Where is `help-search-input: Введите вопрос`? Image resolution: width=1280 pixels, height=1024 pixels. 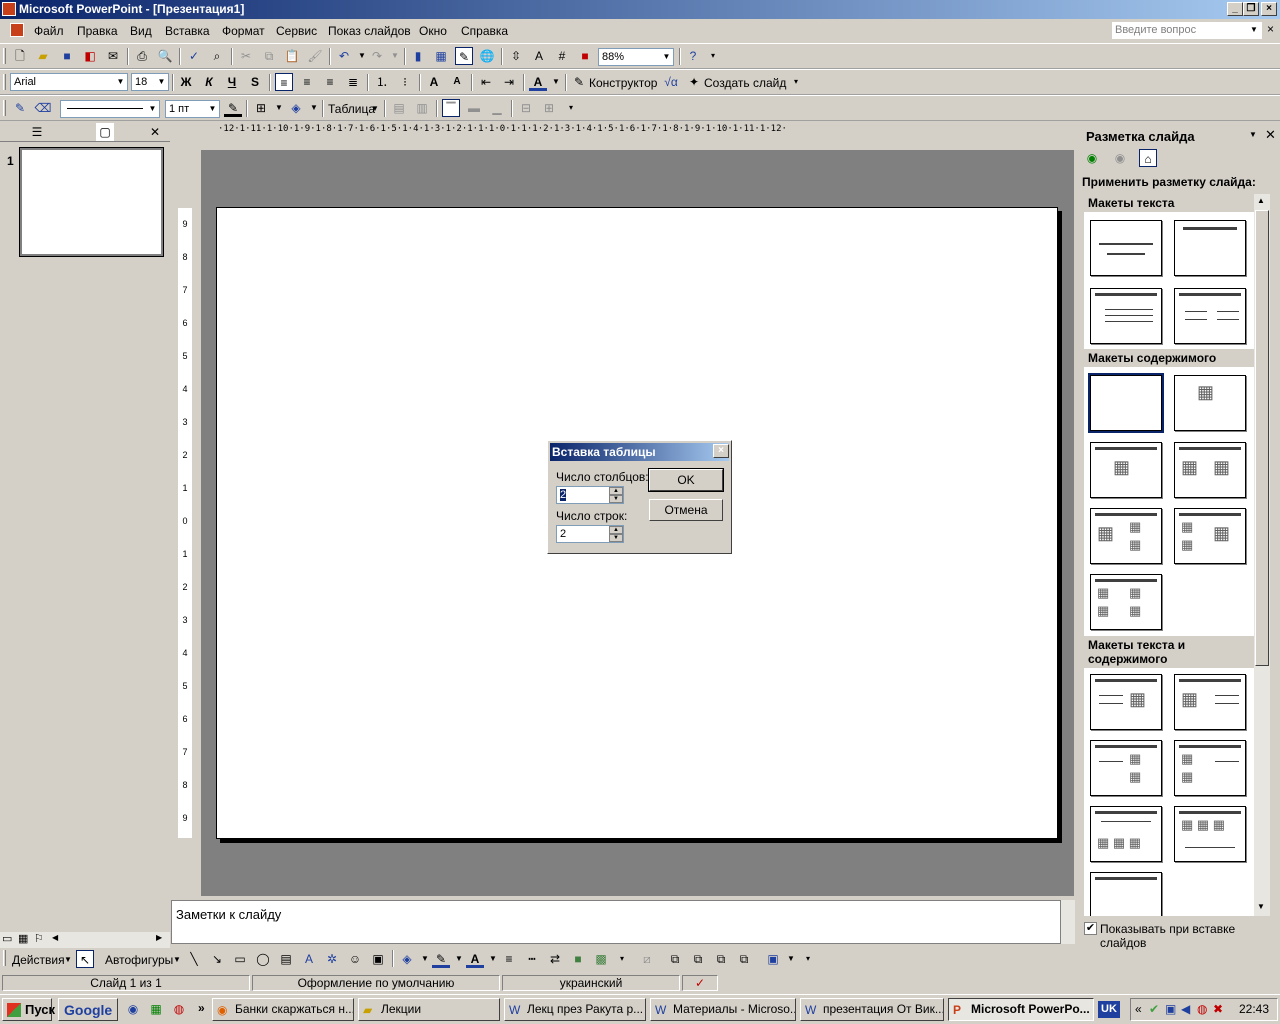 help-search-input: Введите вопрос is located at coordinates (1187, 30).